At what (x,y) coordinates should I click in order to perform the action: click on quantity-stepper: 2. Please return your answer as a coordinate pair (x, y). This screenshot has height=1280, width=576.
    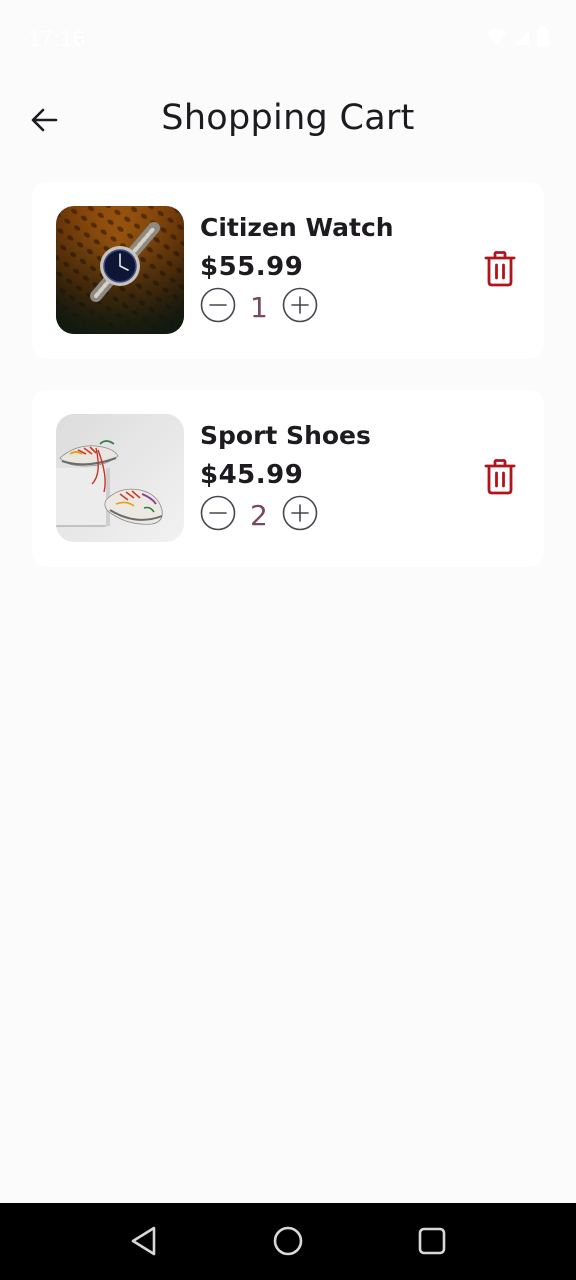
    Looking at the image, I should click on (285, 515).